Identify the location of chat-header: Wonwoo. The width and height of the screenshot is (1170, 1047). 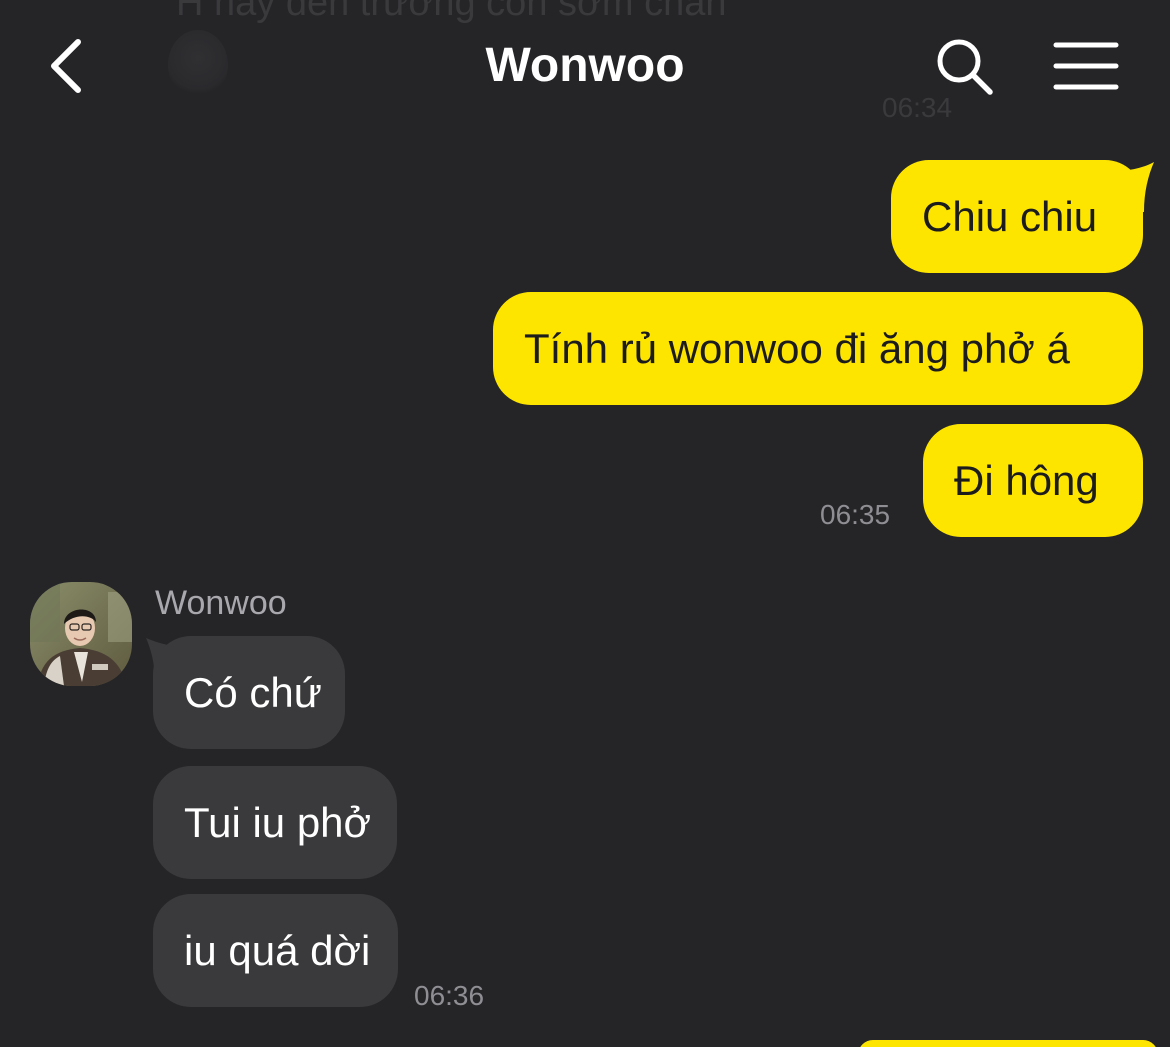
(585, 67).